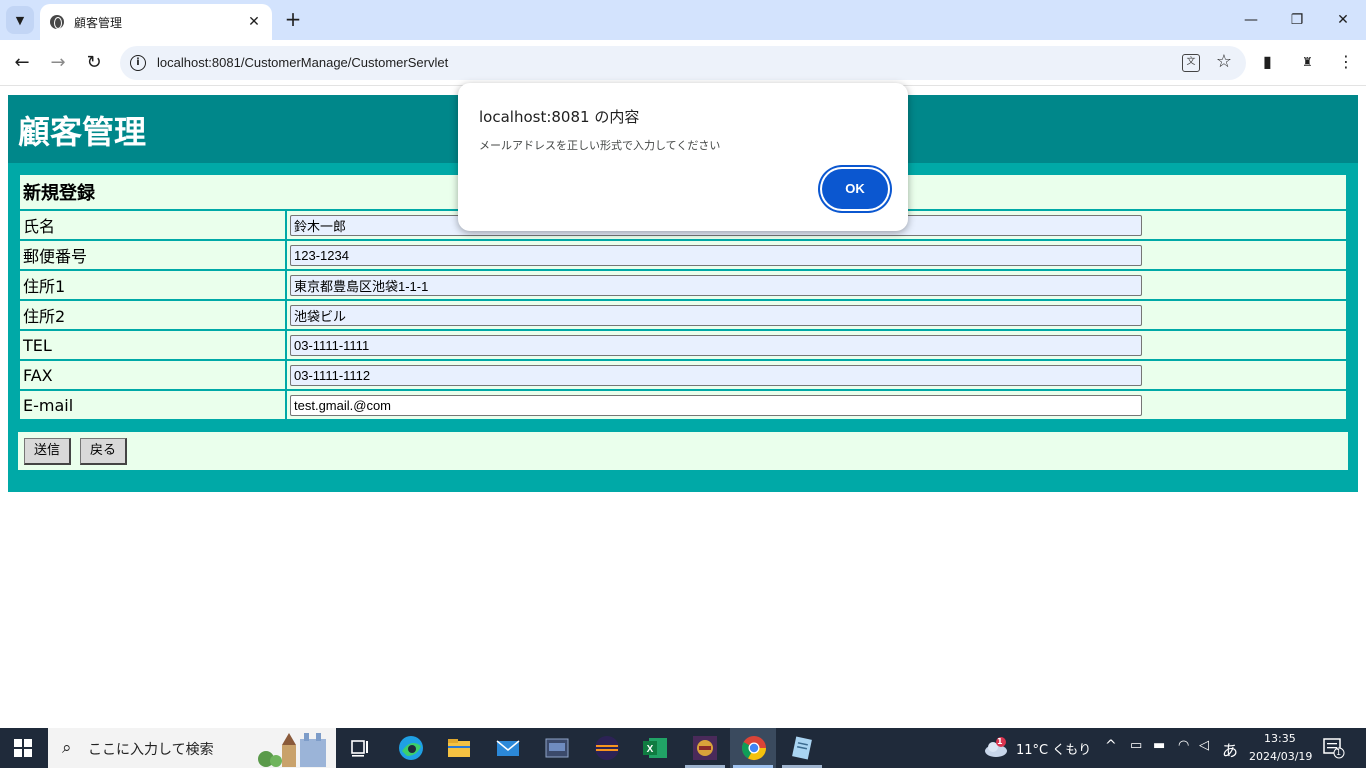 The image size is (1366, 768). What do you see at coordinates (67, 748) in the screenshot?
I see `search-icon: ⌕` at bounding box center [67, 748].